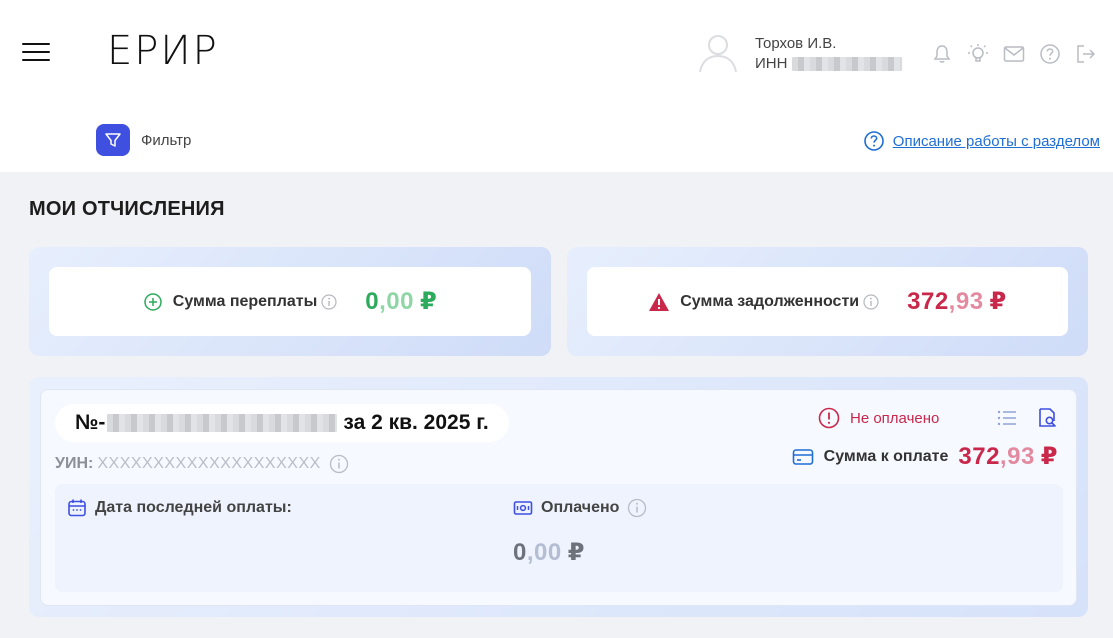  I want to click on overpayment-card: Сумма переплаты 0,00 ₽, so click(290, 301).